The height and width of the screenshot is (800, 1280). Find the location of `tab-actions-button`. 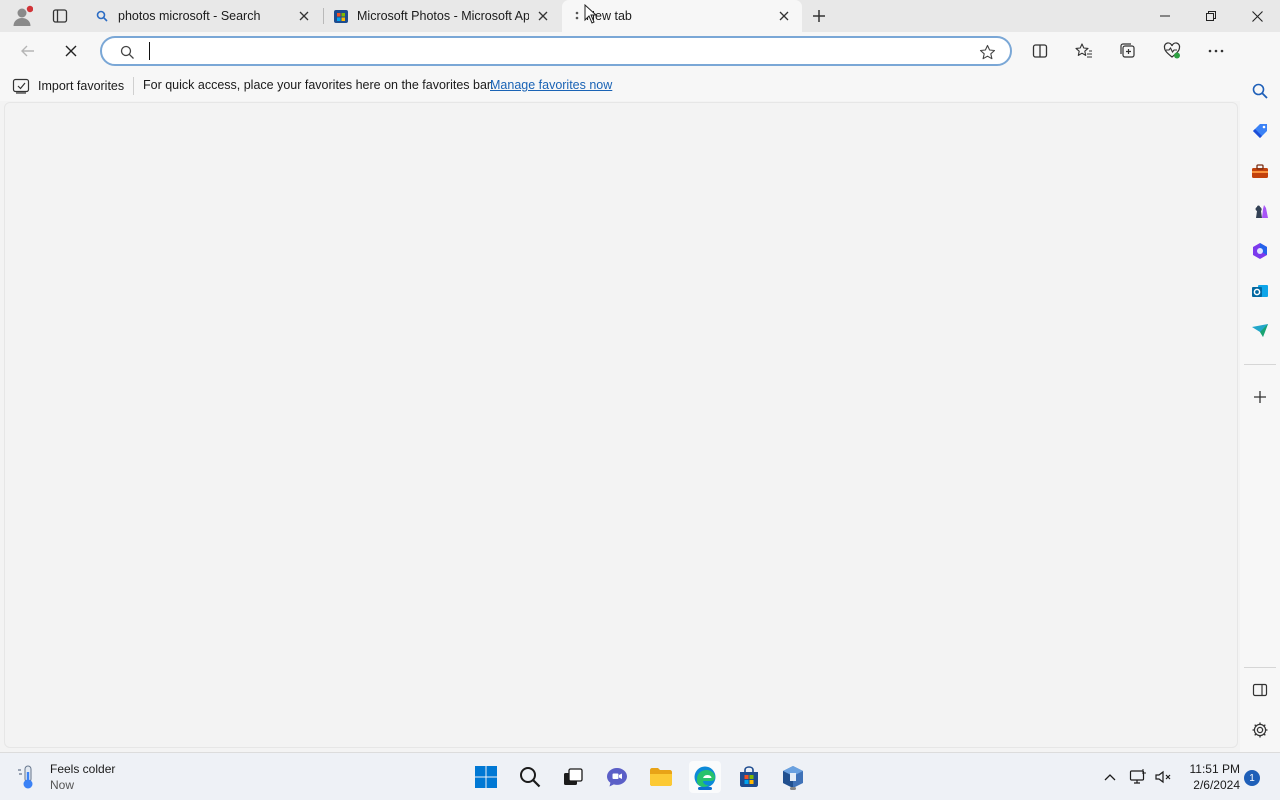

tab-actions-button is located at coordinates (60, 16).